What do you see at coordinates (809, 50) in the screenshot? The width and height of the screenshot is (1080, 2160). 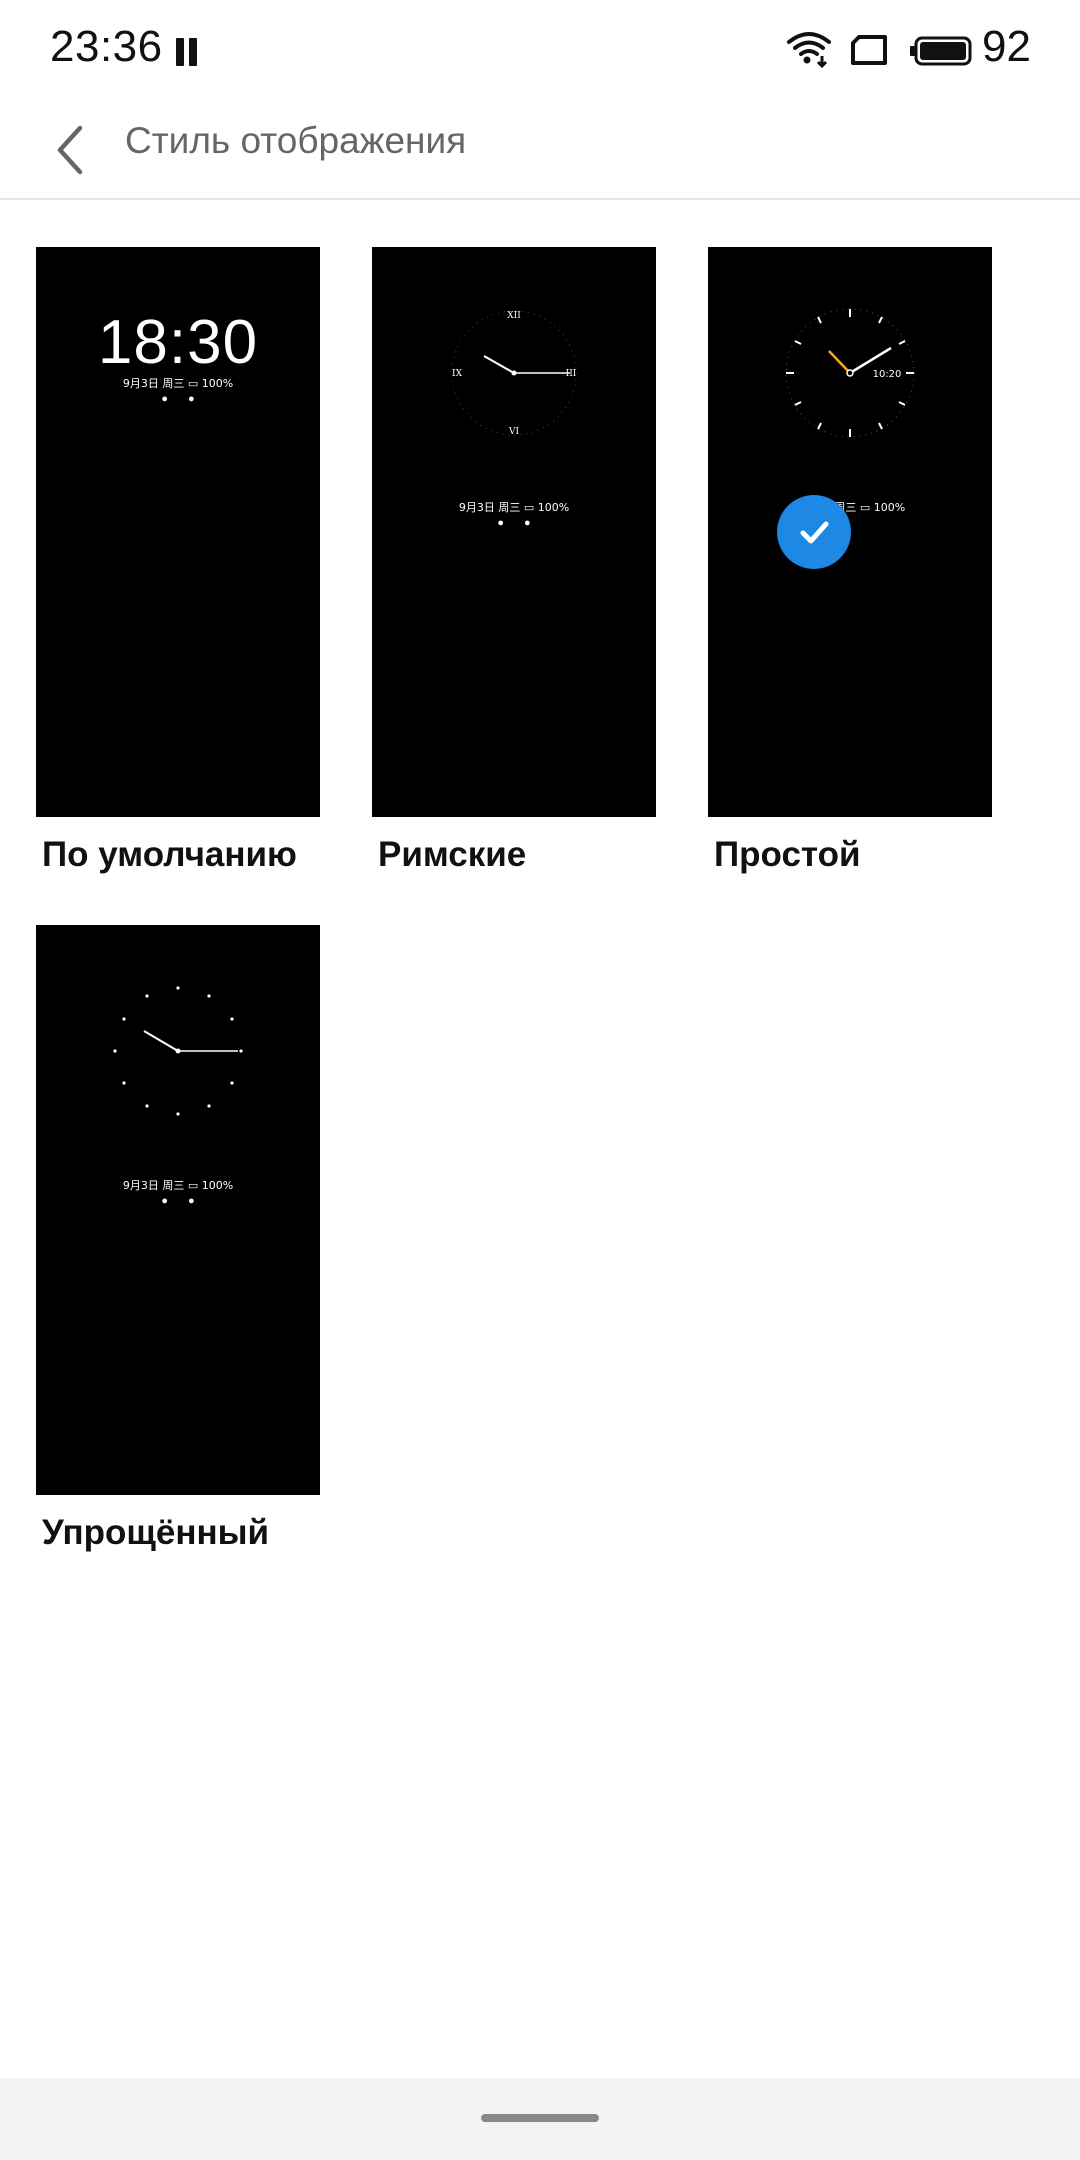 I see `wifi-icon` at bounding box center [809, 50].